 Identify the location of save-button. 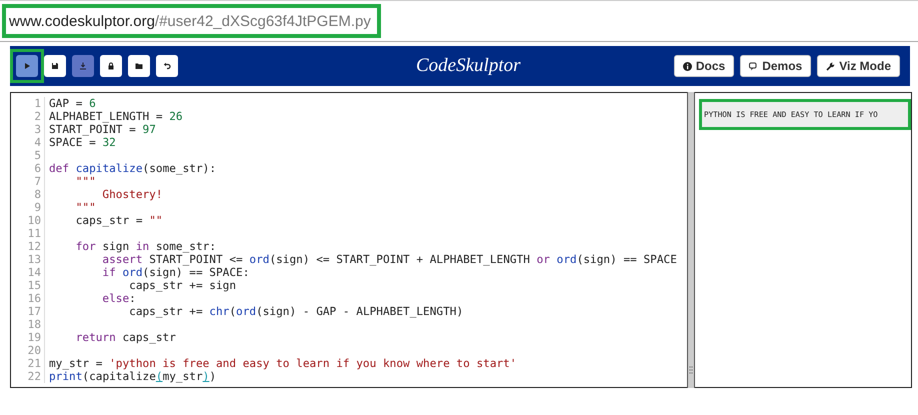
(55, 66).